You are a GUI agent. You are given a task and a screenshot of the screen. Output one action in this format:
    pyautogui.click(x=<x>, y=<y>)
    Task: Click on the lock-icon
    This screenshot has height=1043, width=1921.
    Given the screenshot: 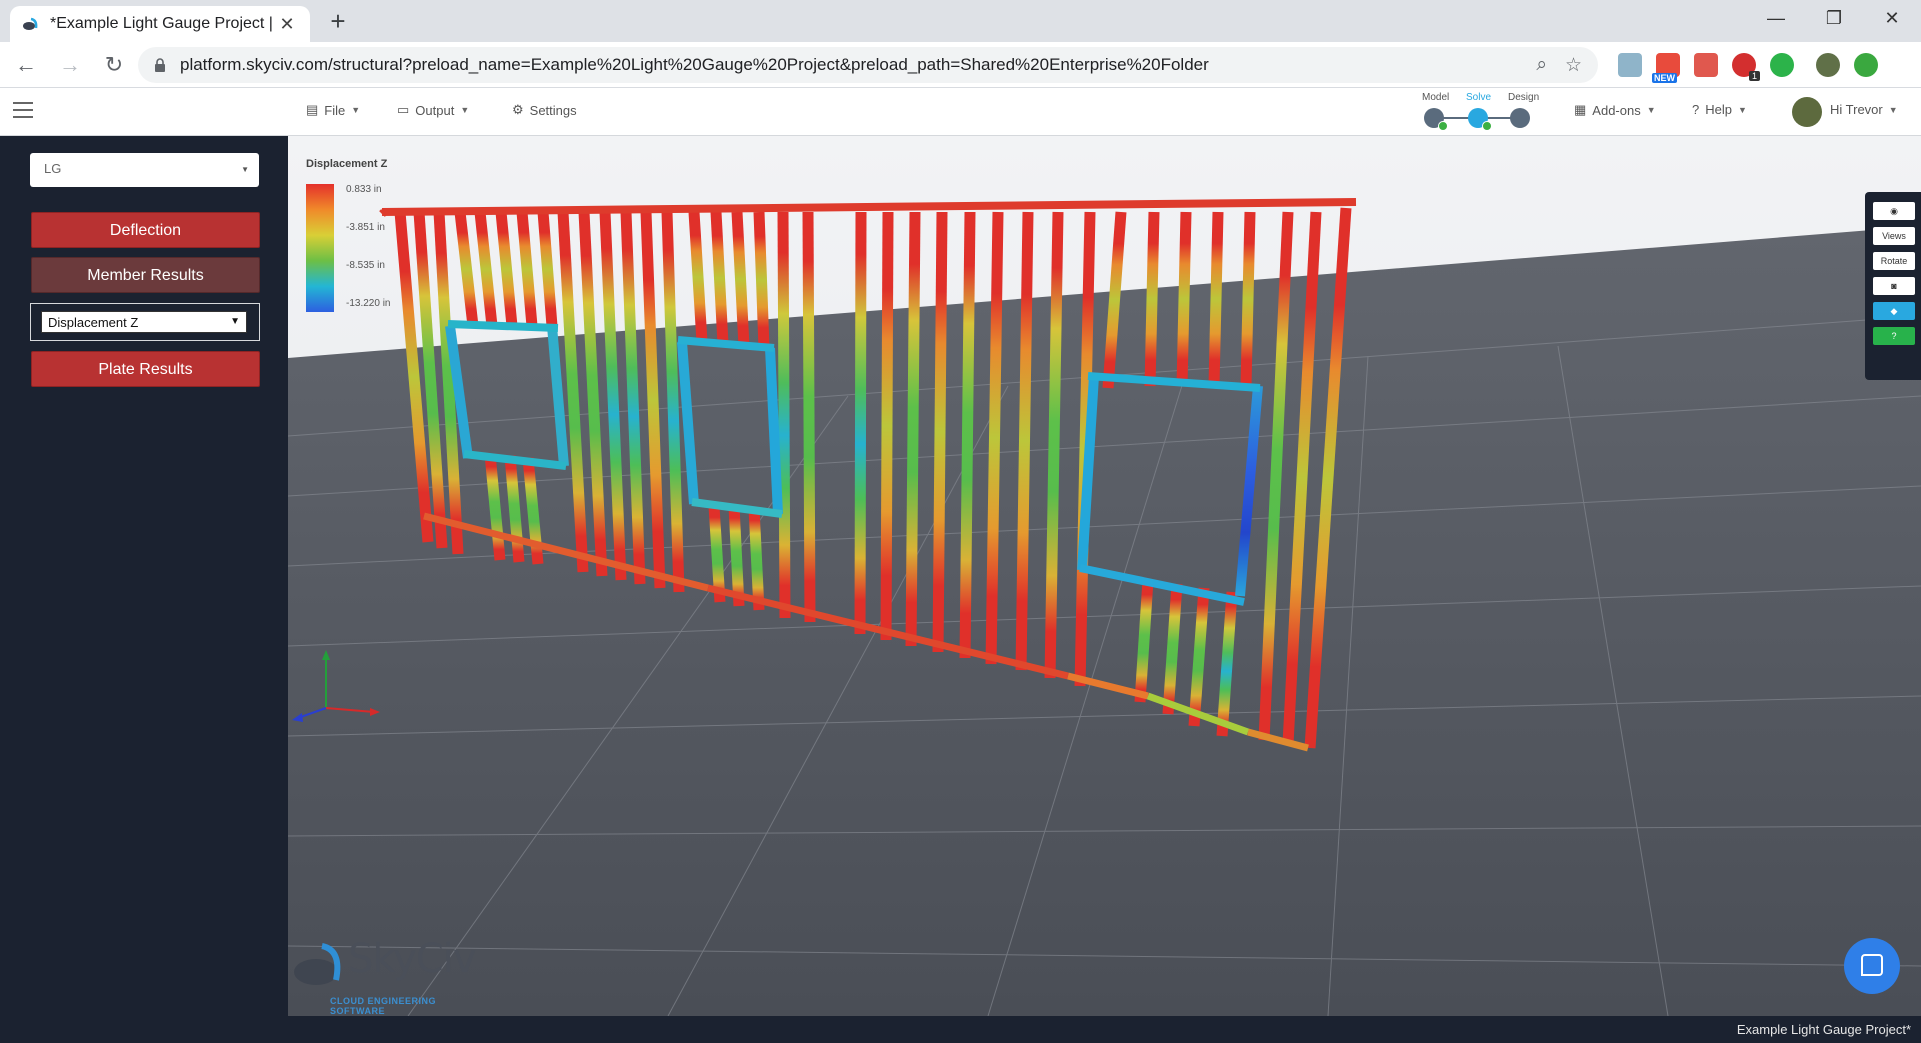 What is the action you would take?
    pyautogui.click(x=160, y=65)
    